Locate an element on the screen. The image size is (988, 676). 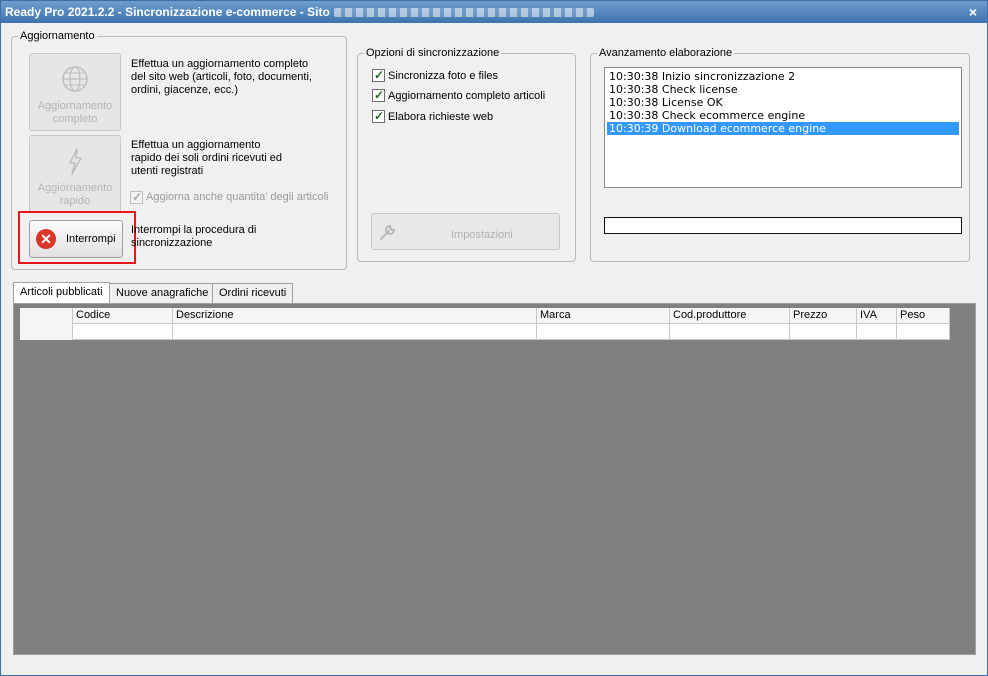
log-line: 10:30:38 Check ecommerce engine is located at coordinates (783, 115).